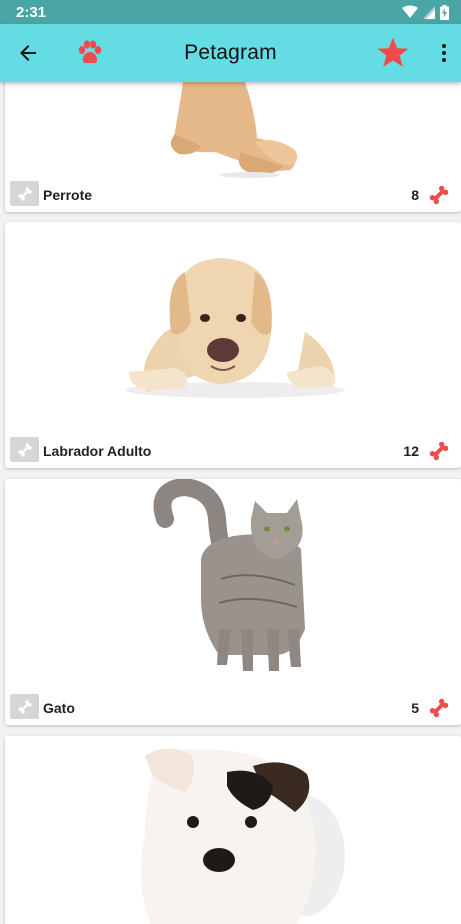 The image size is (461, 924). What do you see at coordinates (415, 195) in the screenshot?
I see `pet-like-count: 8` at bounding box center [415, 195].